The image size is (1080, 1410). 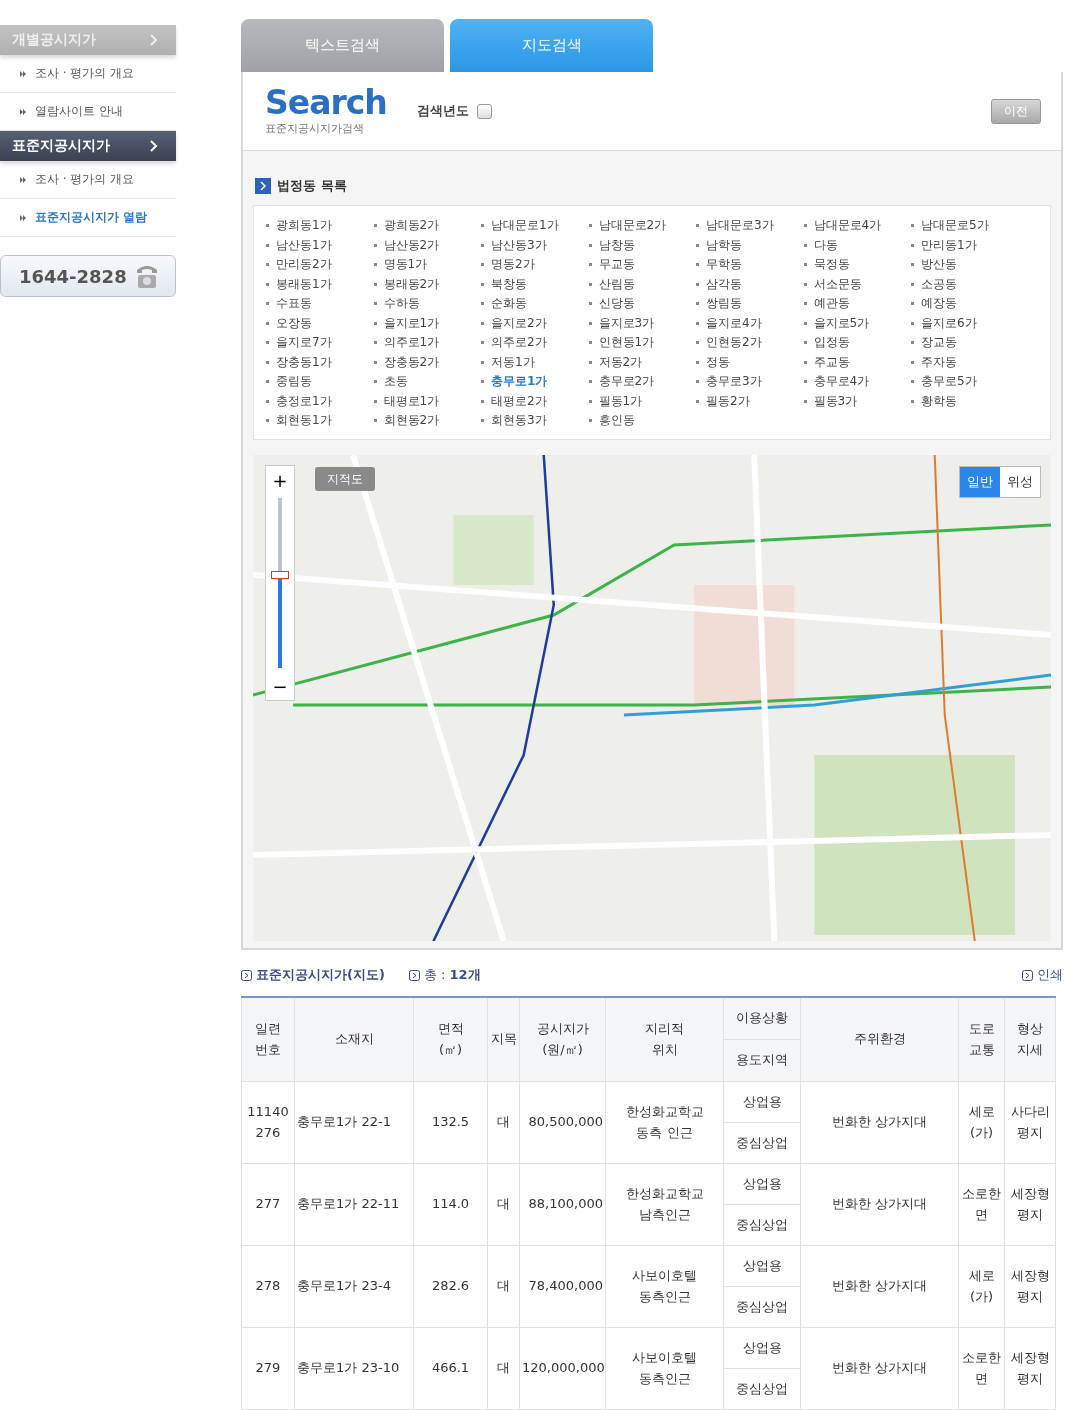 I want to click on dong-link: 황학동, so click(x=965, y=401).